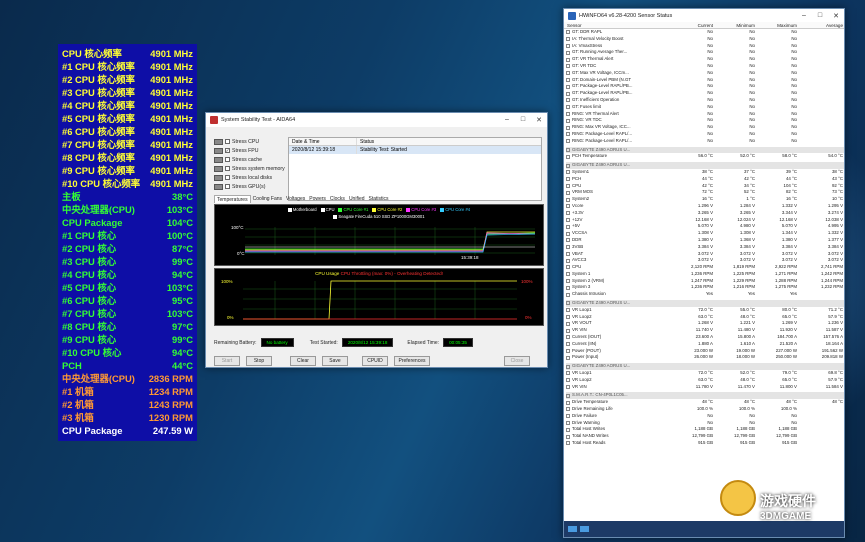 The height and width of the screenshot is (542, 865). Describe the element at coordinates (517, 361) in the screenshot. I see `close-button: Close` at that location.